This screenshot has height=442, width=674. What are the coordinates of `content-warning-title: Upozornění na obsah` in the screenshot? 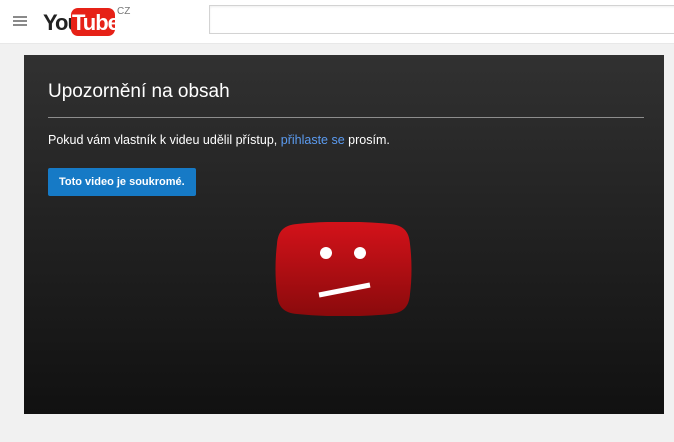 It's located at (139, 91).